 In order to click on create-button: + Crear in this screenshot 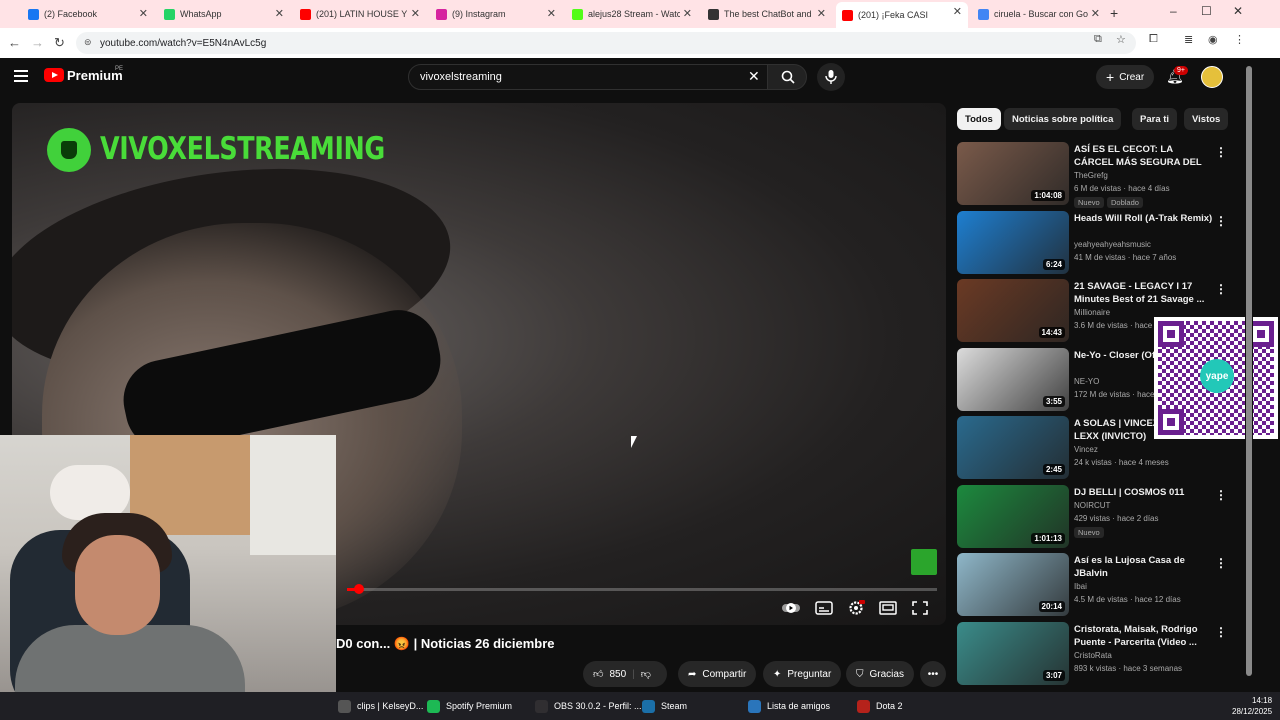, I will do `click(1125, 77)`.